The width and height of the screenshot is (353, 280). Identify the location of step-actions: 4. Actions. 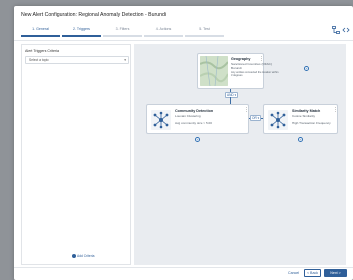
(163, 31).